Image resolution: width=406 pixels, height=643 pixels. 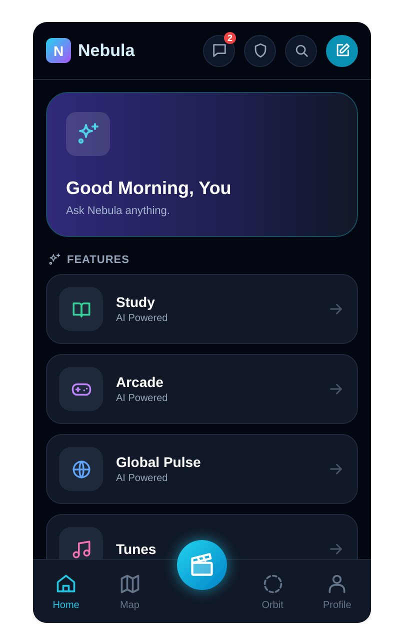 I want to click on feature-card: Global Pulse AI Powered, so click(x=202, y=469).